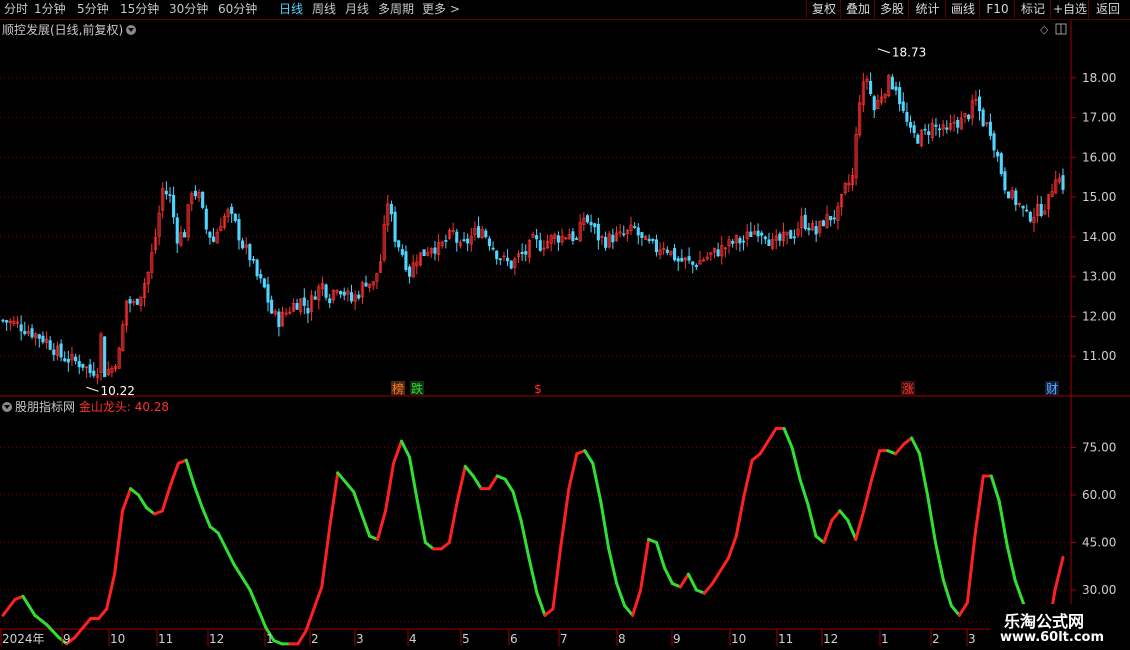 Image resolution: width=1130 pixels, height=650 pixels. Describe the element at coordinates (1052, 389) in the screenshot. I see `event-marker: 财` at that location.